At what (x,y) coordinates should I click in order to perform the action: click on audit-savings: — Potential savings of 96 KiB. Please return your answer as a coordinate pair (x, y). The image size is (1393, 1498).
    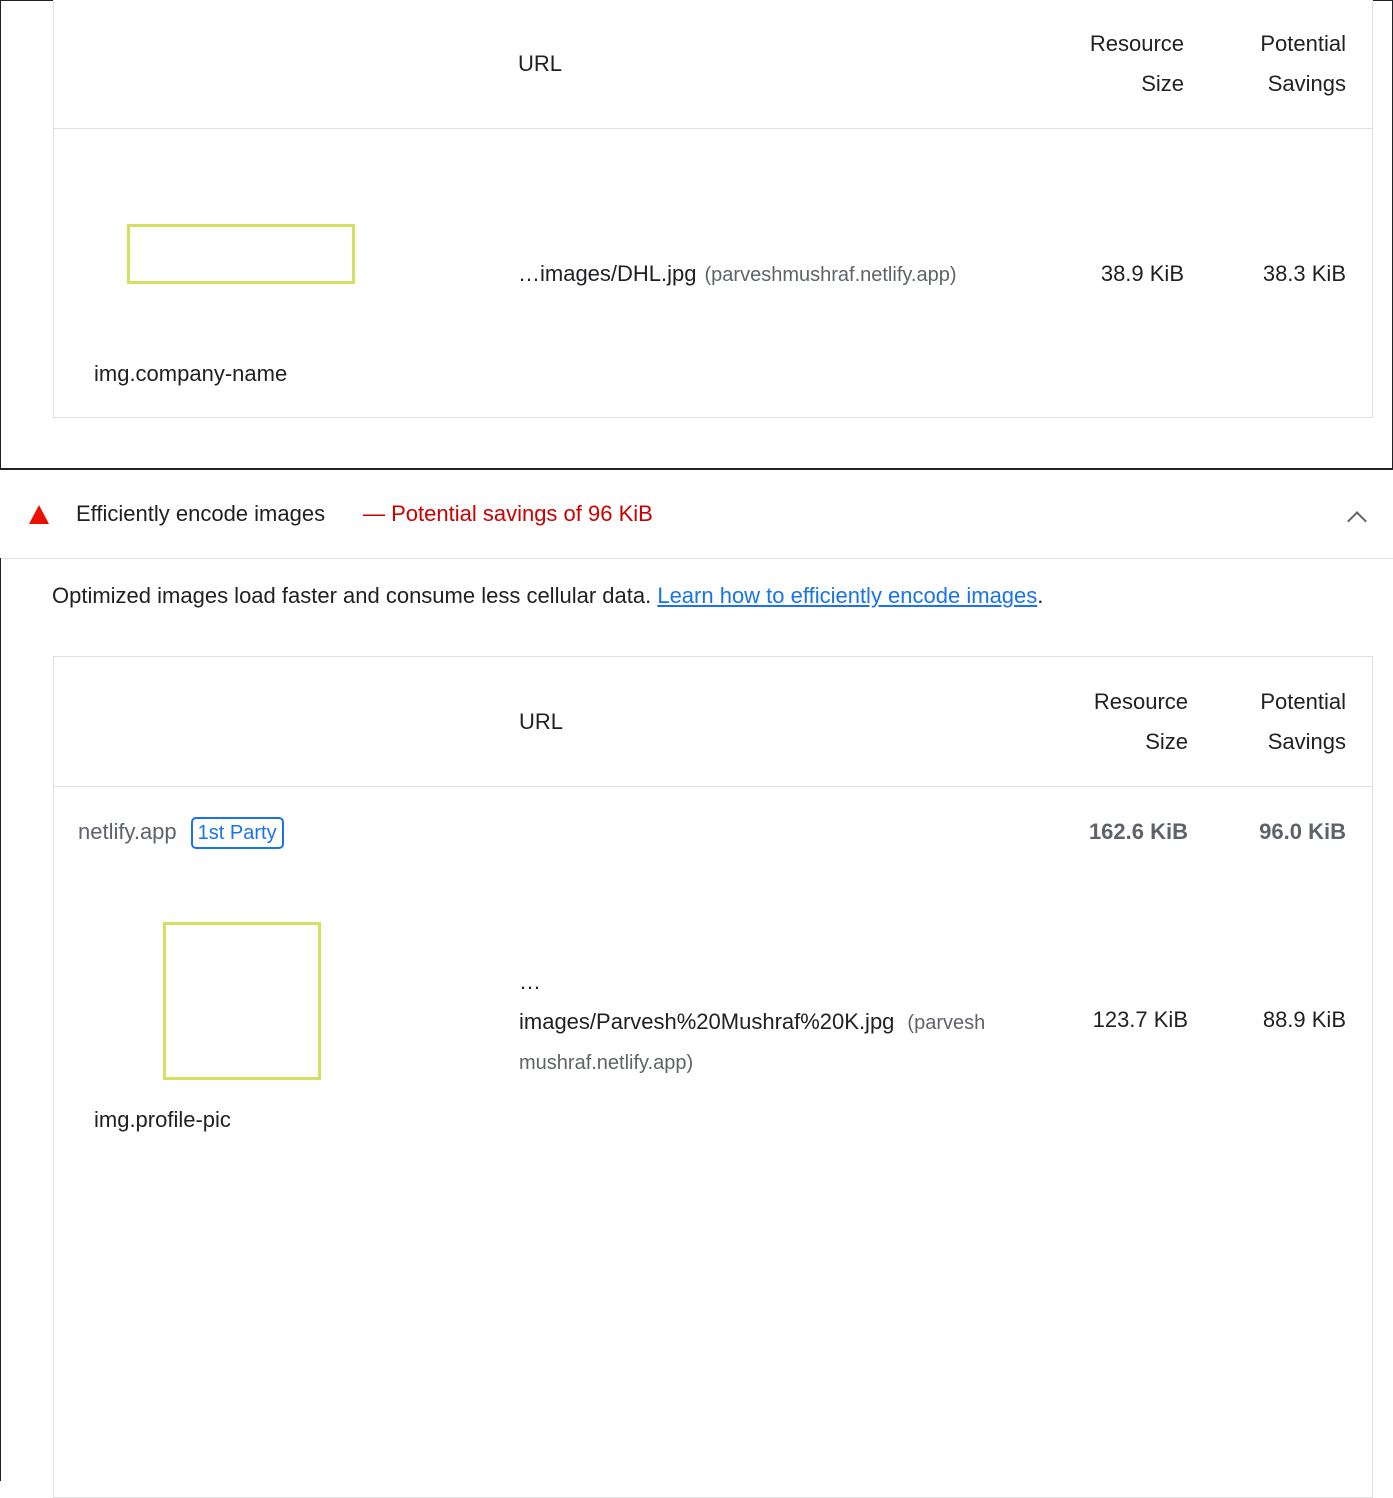
    Looking at the image, I should click on (508, 513).